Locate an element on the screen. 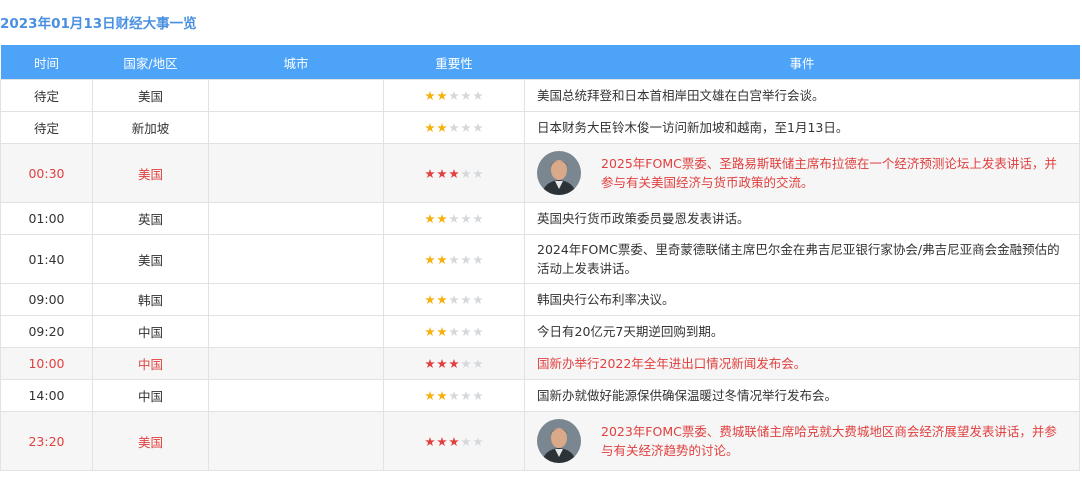 This screenshot has height=501, width=1082. cell-event: 韩国央行公布利率决议。 is located at coordinates (802, 299).